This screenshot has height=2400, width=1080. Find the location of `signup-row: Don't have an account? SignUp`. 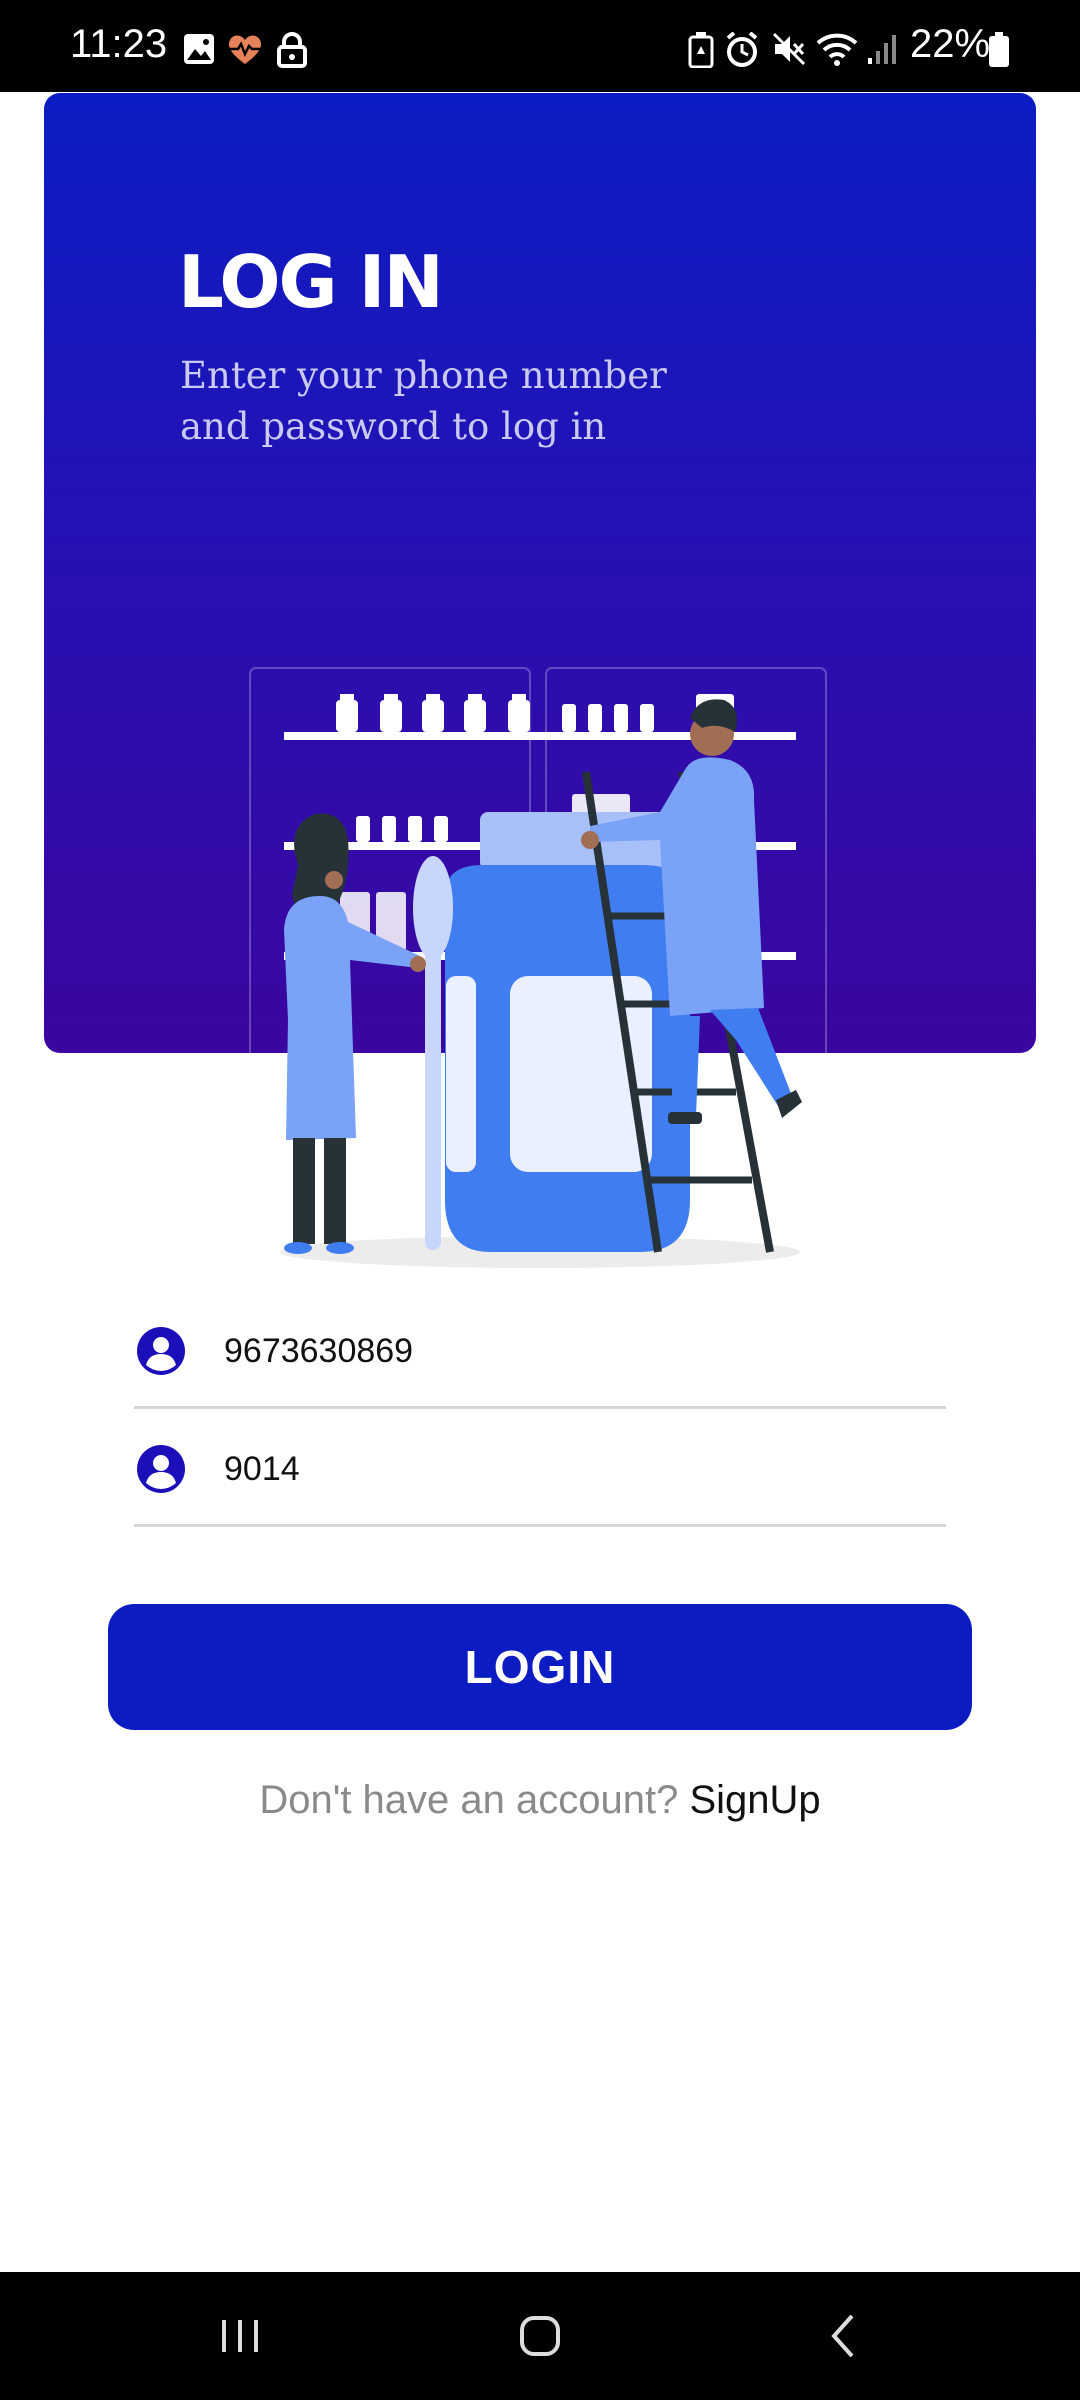

signup-row: Don't have an account? SignUp is located at coordinates (540, 1800).